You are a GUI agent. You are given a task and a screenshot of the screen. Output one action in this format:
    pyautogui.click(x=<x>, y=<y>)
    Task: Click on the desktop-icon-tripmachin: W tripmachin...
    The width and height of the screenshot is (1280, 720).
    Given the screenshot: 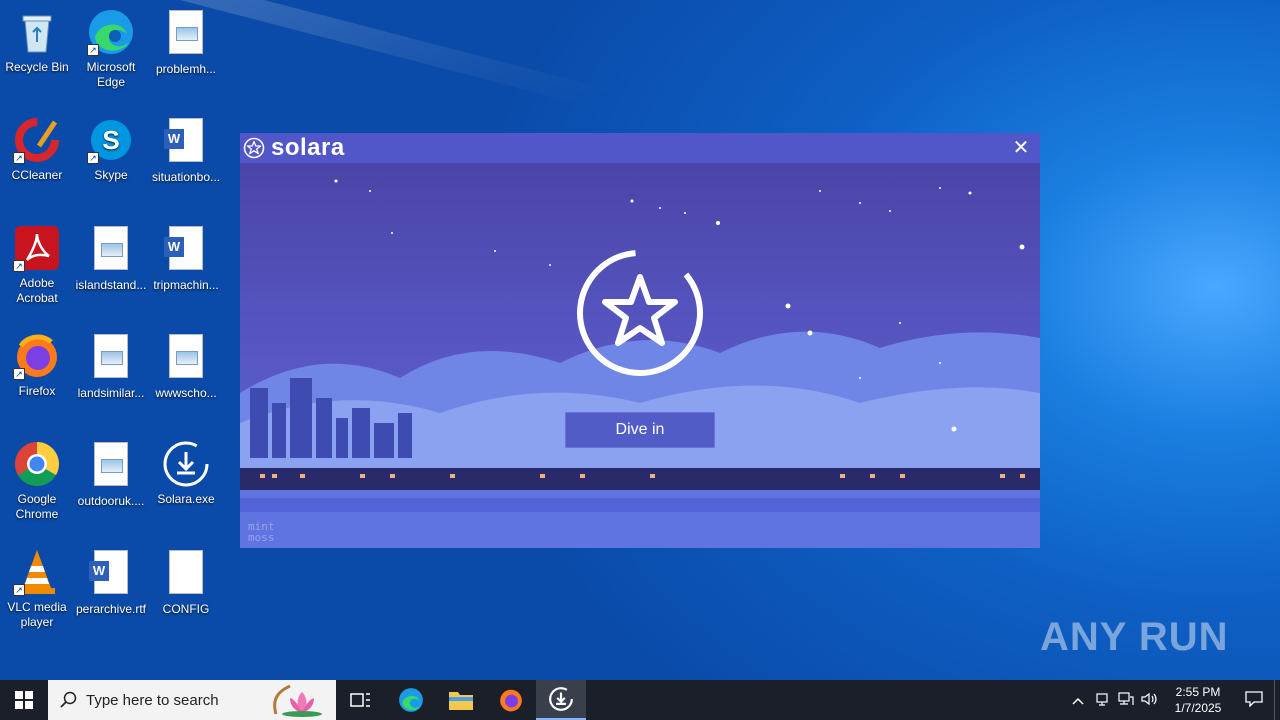 What is the action you would take?
    pyautogui.click(x=186, y=258)
    